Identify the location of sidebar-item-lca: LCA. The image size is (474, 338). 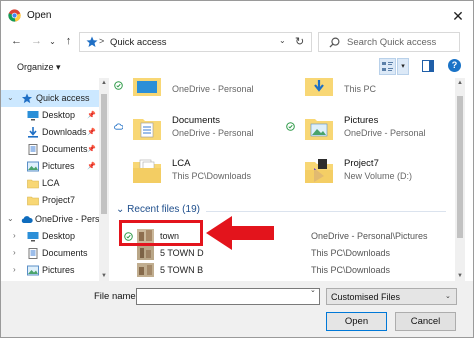
(50, 183).